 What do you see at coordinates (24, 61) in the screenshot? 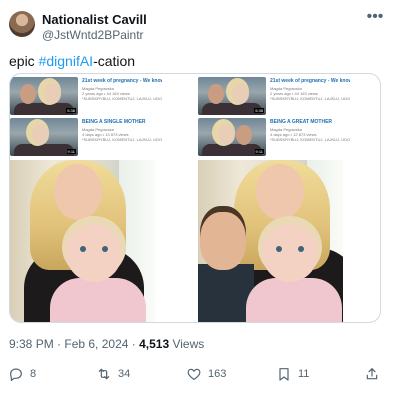
I see `tweet-text-before: epic` at bounding box center [24, 61].